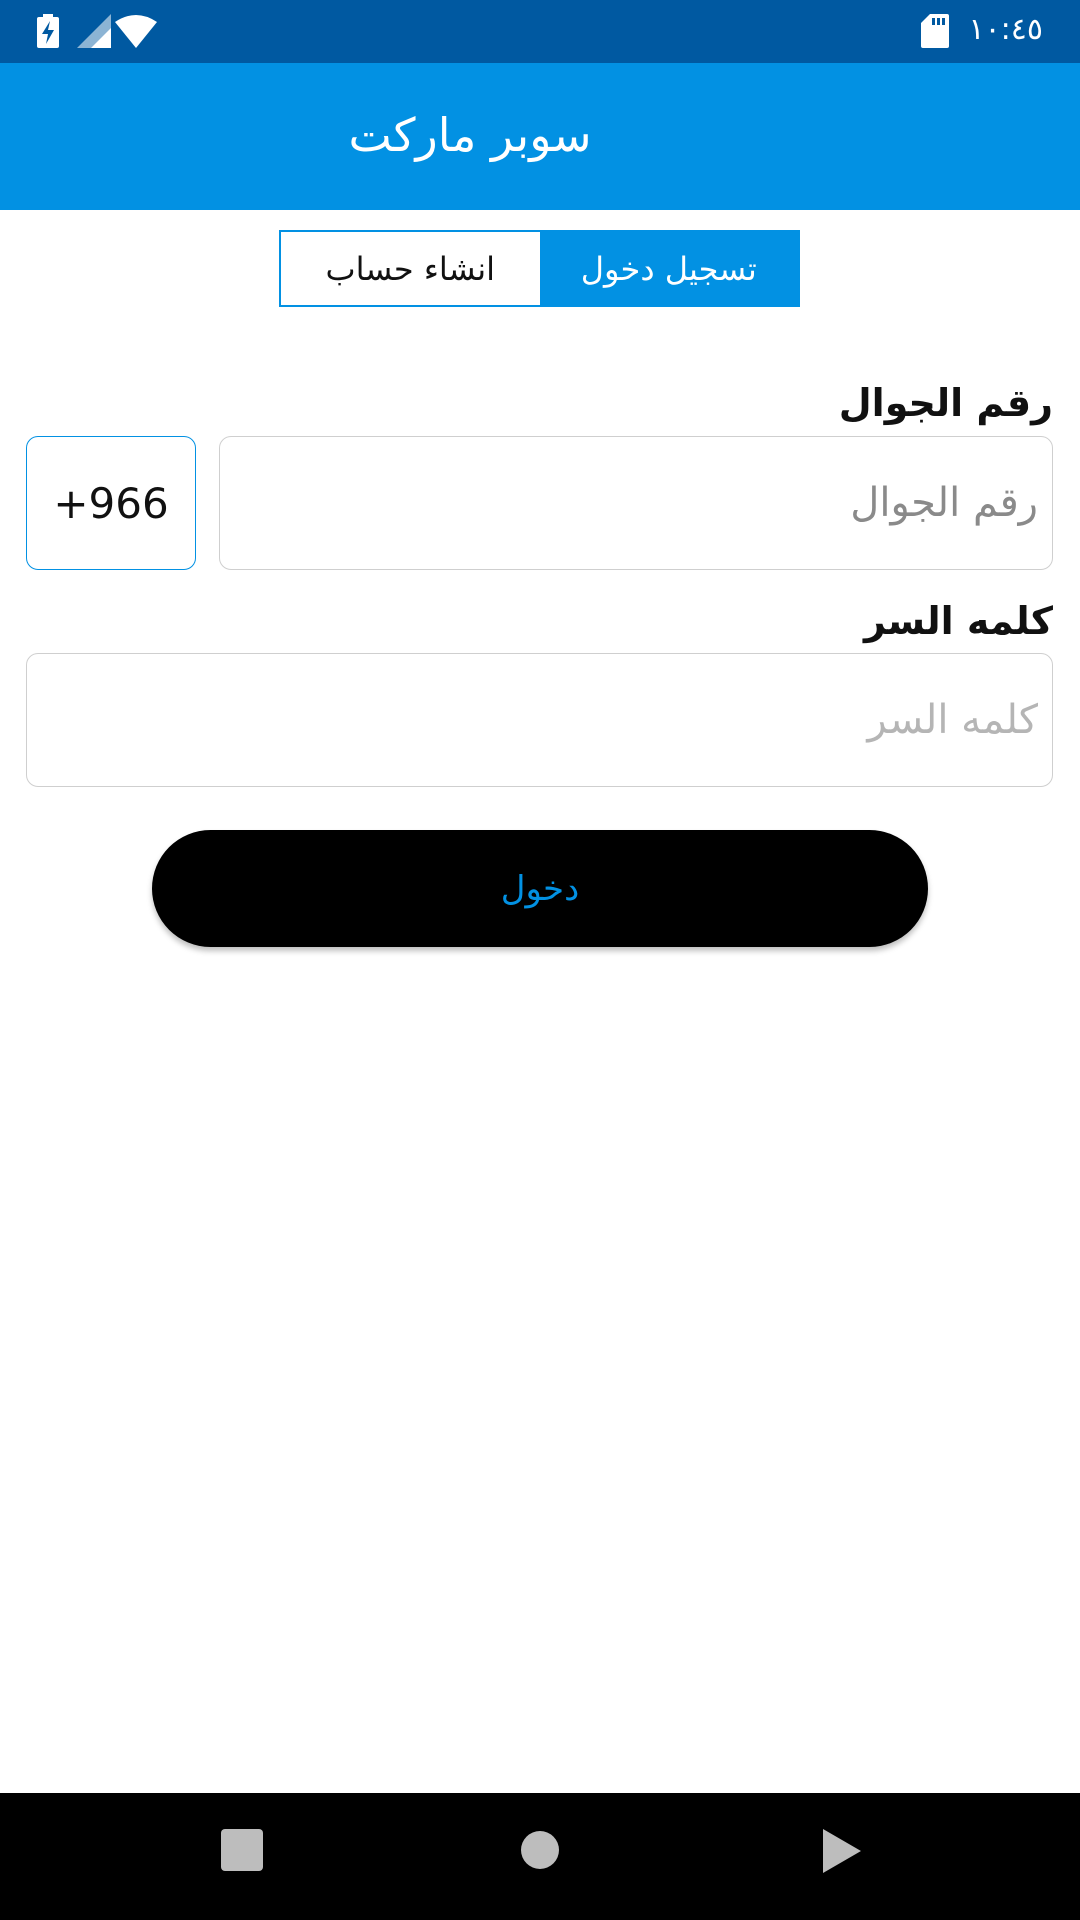 This screenshot has height=1920, width=1080. I want to click on tab-login: تسجيل دخول, so click(668, 268).